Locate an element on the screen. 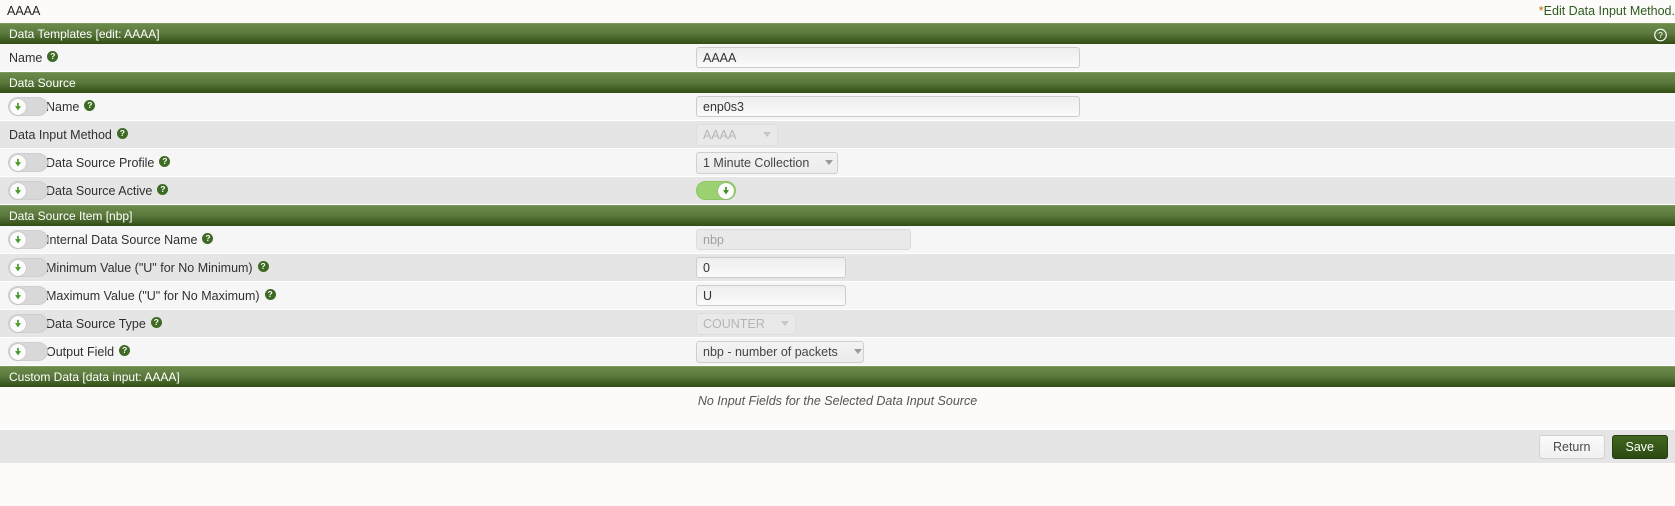 Image resolution: width=1675 pixels, height=506 pixels. row-data-input-method: Data Input Method ? AAAA is located at coordinates (837, 135).